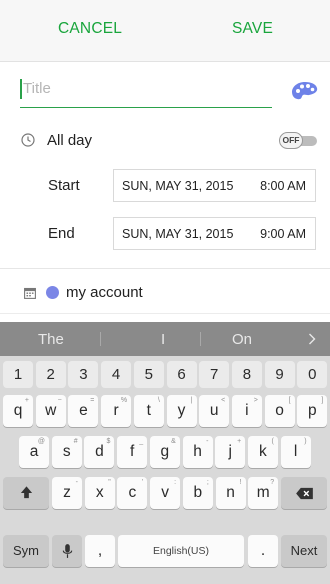 The height and width of the screenshot is (584, 330). What do you see at coordinates (100, 551) in the screenshot?
I see `comma-key: ,` at bounding box center [100, 551].